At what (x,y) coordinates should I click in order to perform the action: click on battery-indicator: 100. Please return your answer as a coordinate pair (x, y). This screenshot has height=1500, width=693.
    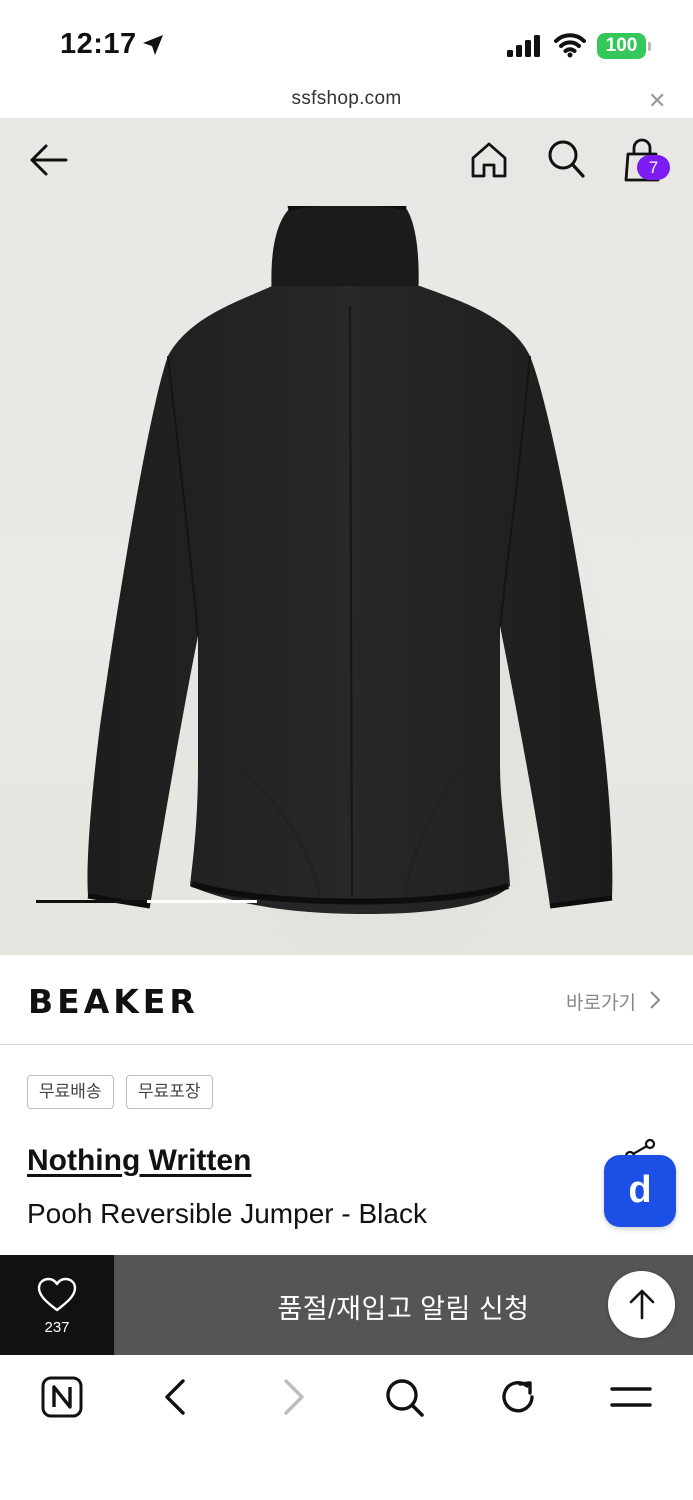
    Looking at the image, I should click on (621, 46).